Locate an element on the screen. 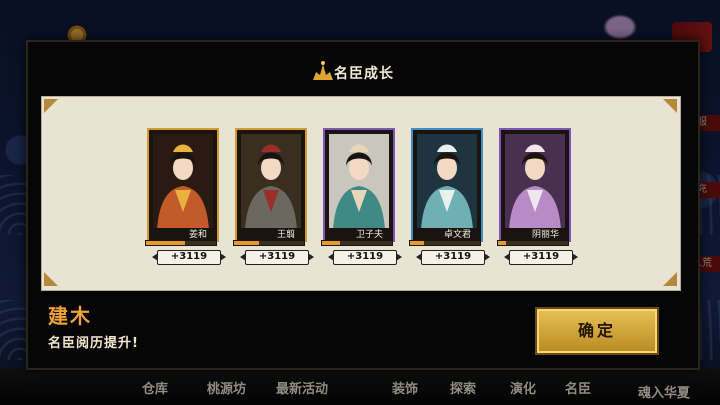  minister-card: 阴丽华 is located at coordinates (534, 189).